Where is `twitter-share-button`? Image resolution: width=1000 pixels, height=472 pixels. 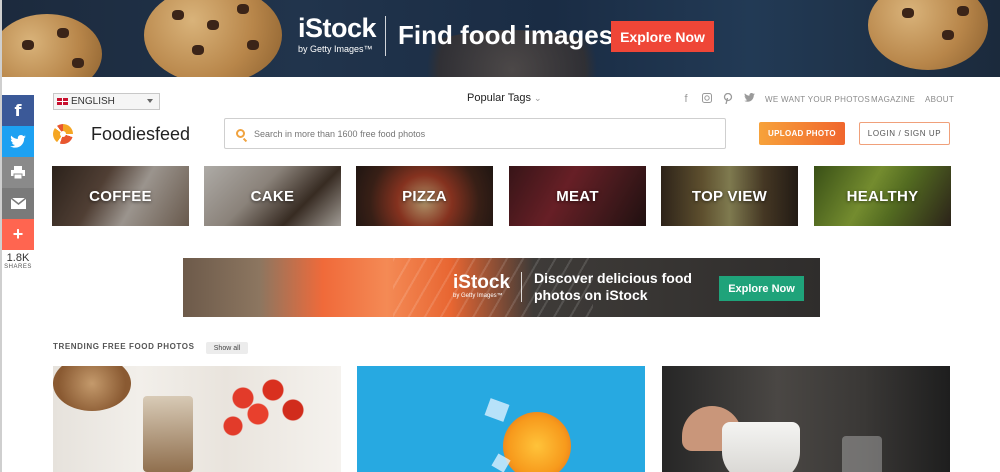
twitter-share-button is located at coordinates (18, 141).